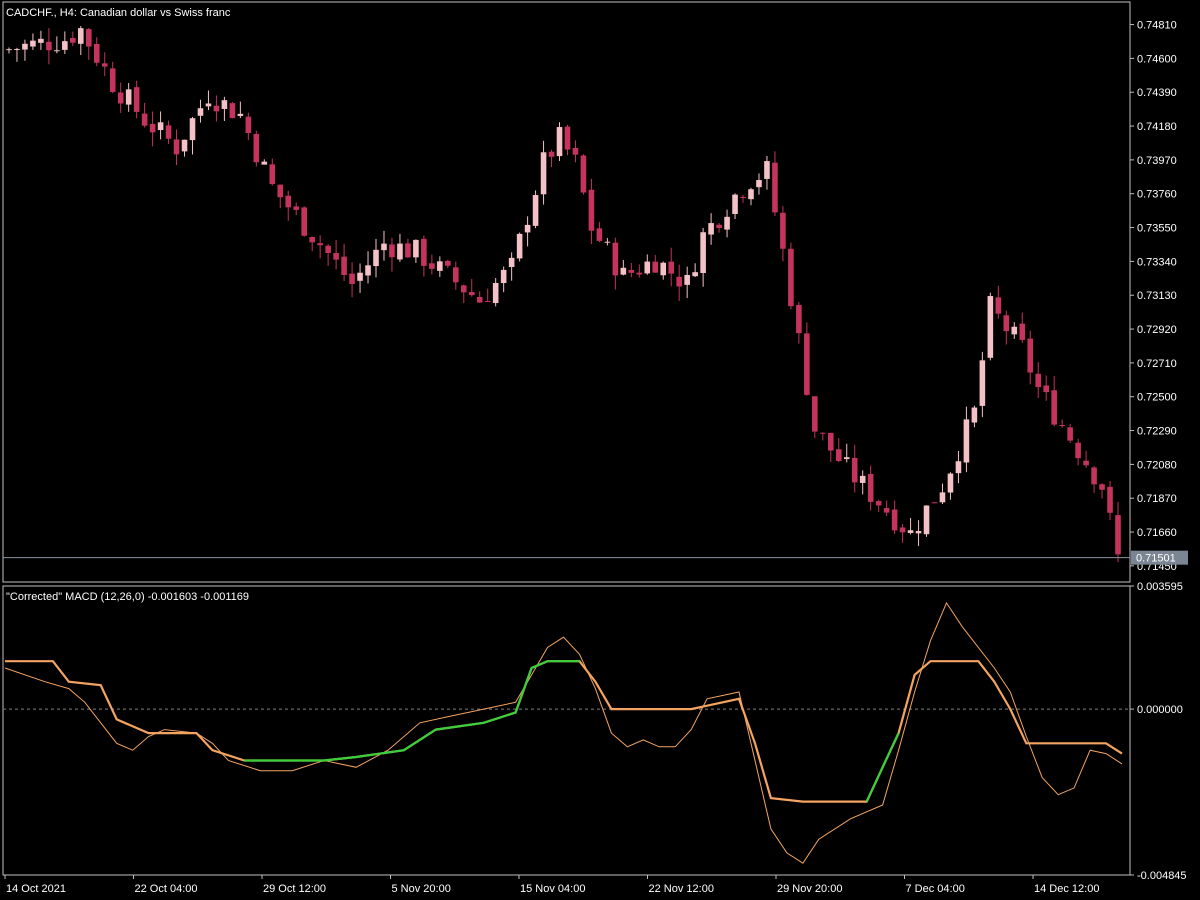 The width and height of the screenshot is (1200, 900). Describe the element at coordinates (1157, 127) in the screenshot. I see `price-tick-label: 0.74180` at that location.